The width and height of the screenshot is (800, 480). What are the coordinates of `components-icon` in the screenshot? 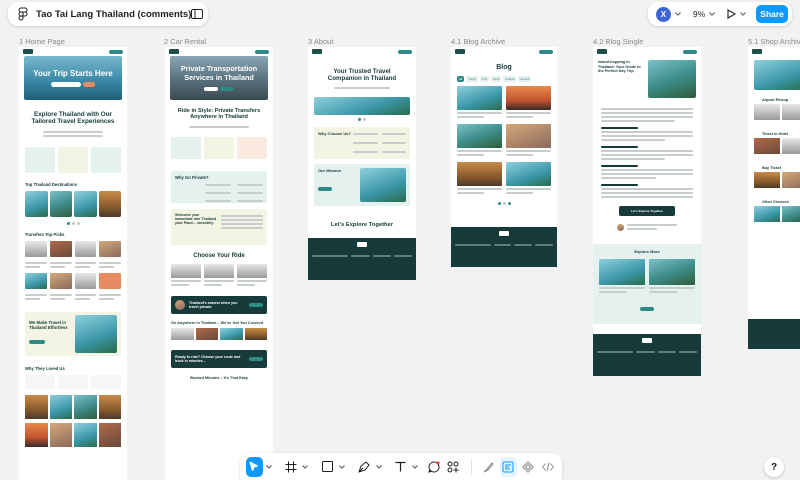 It's located at (453, 467).